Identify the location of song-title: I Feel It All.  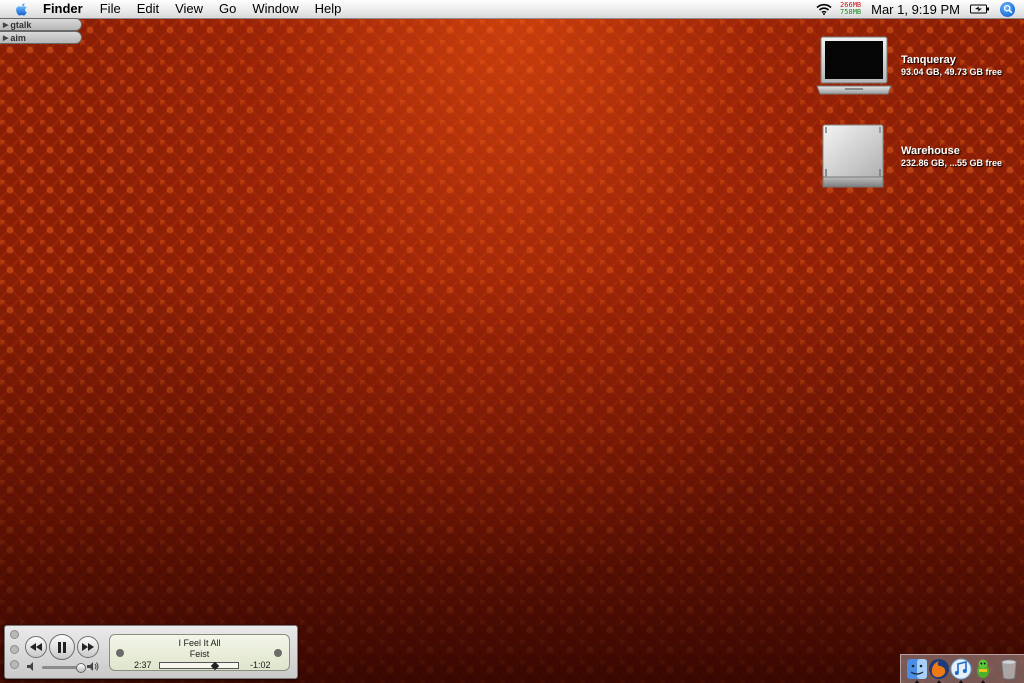
(199, 643).